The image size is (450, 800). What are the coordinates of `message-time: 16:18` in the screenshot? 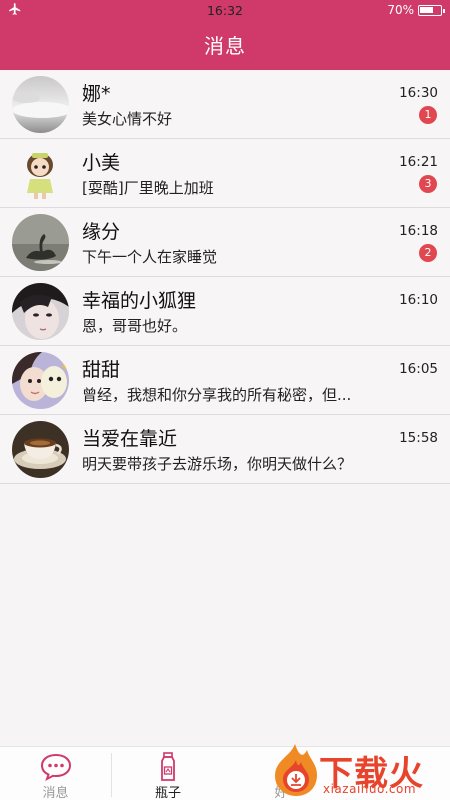 It's located at (418, 231).